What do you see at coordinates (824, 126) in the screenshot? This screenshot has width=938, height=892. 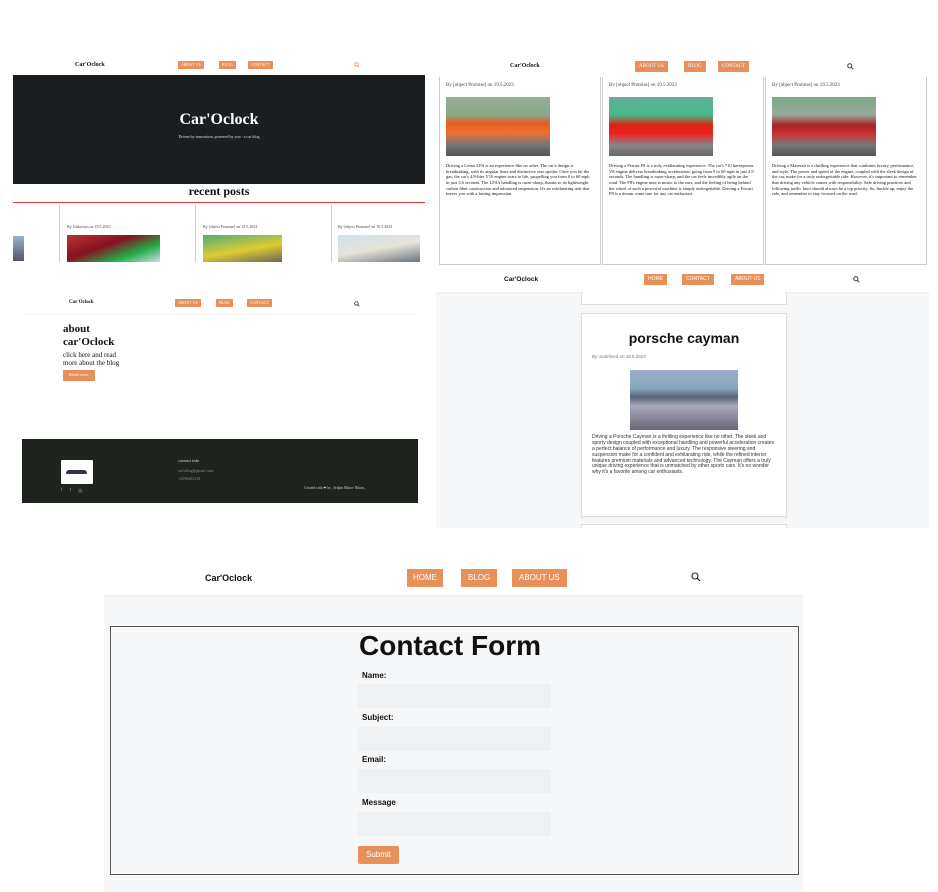 I see `maserati-image` at bounding box center [824, 126].